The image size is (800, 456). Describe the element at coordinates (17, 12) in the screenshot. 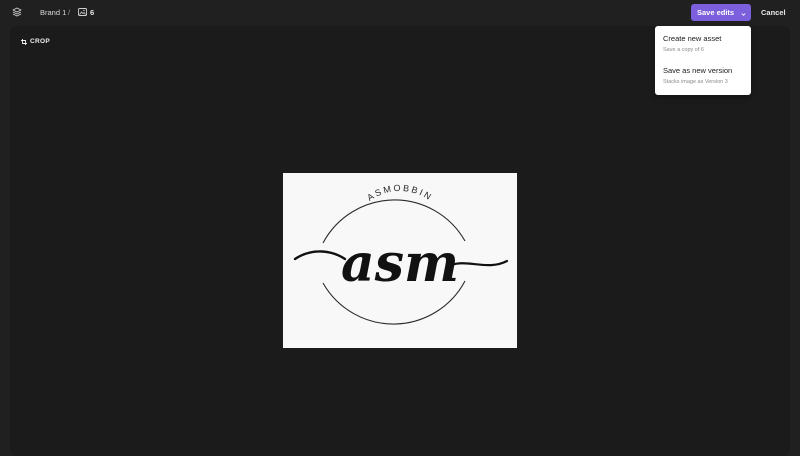

I see `layers-icon` at that location.